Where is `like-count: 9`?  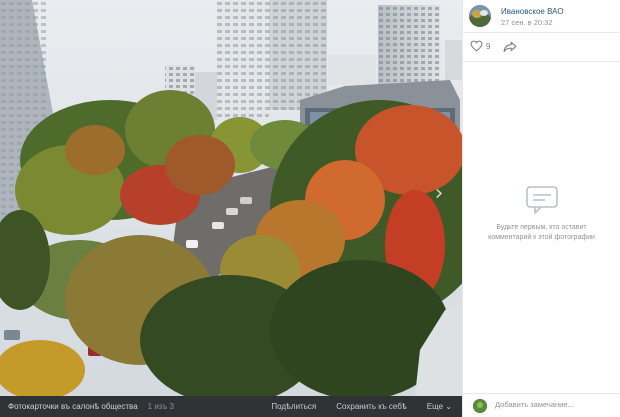
like-count: 9 is located at coordinates (488, 46).